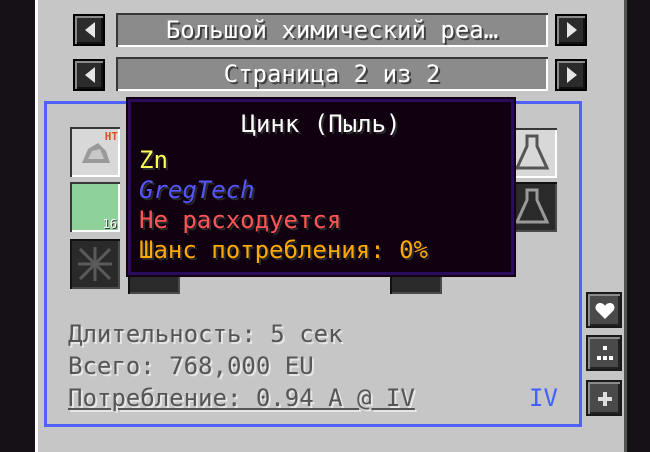 The height and width of the screenshot is (452, 650). Describe the element at coordinates (321, 124) in the screenshot. I see `tooltip-title: Цинк (Пыль)` at that location.